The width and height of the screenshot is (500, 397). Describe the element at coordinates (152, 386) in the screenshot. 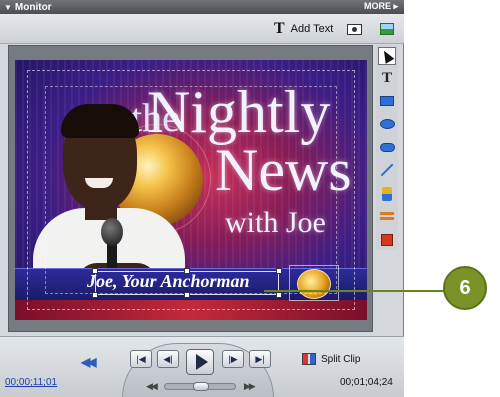

I see `shuttle-rewind-icon: ◀◀` at that location.